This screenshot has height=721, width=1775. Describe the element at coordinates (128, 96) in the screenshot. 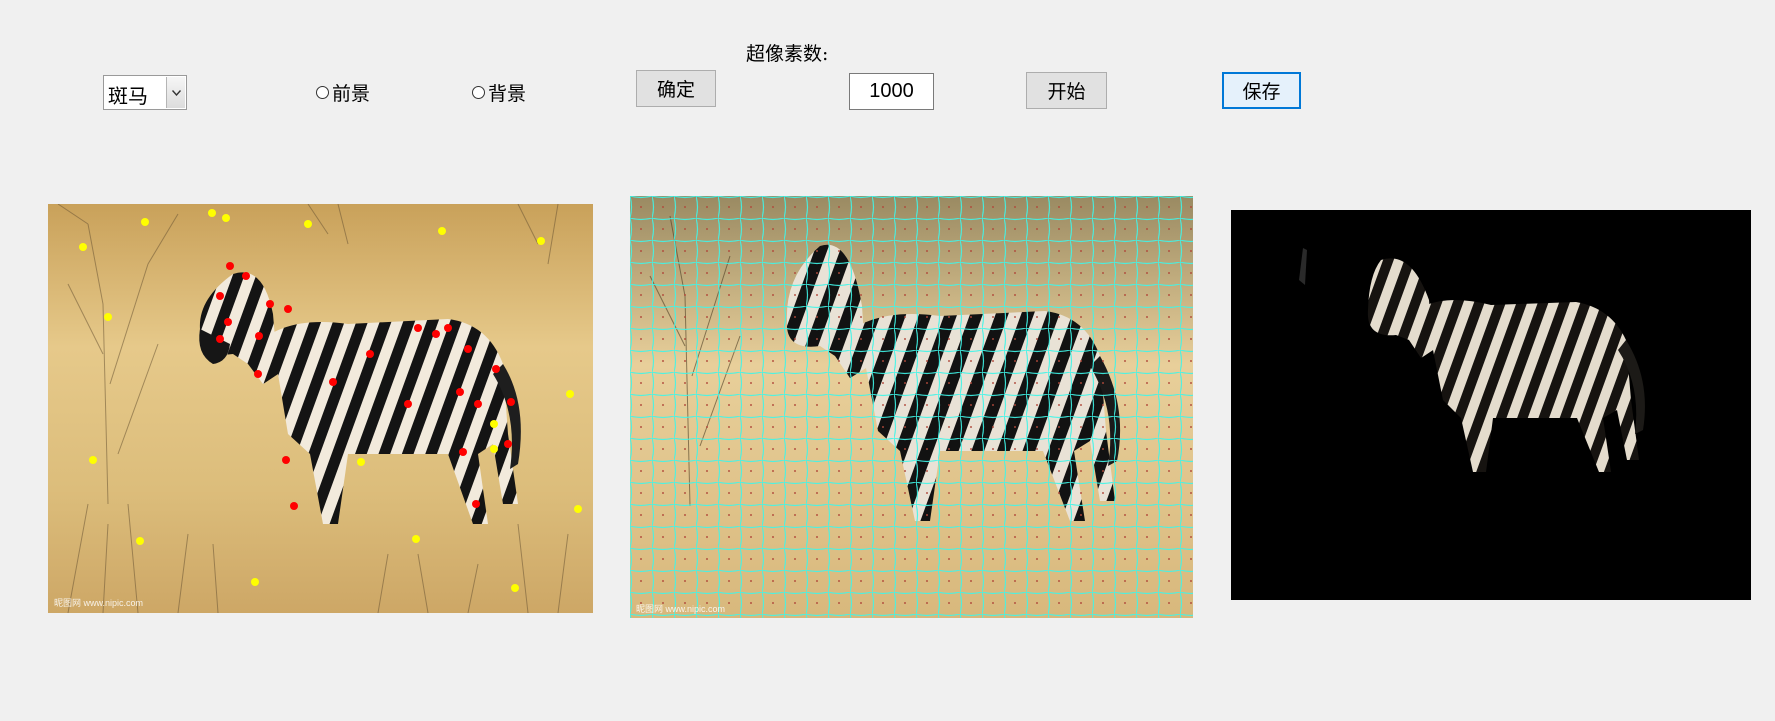

I see `class-select-value: 斑马` at that location.